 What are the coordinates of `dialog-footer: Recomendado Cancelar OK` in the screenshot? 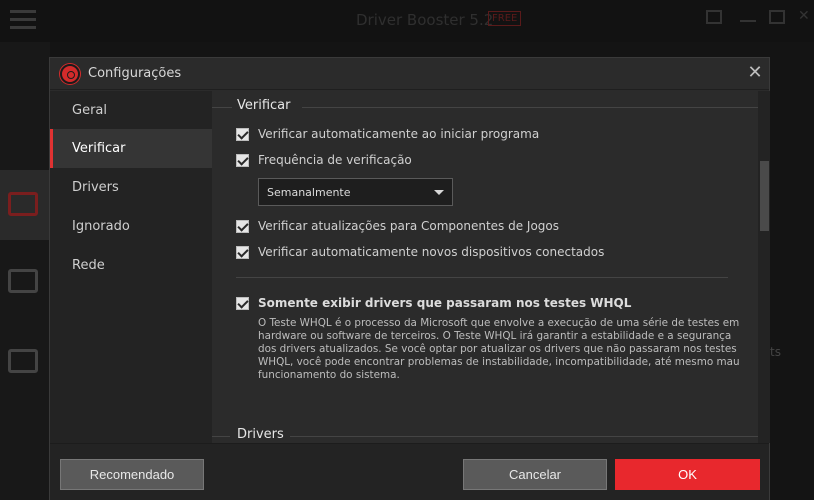 It's located at (409, 471).